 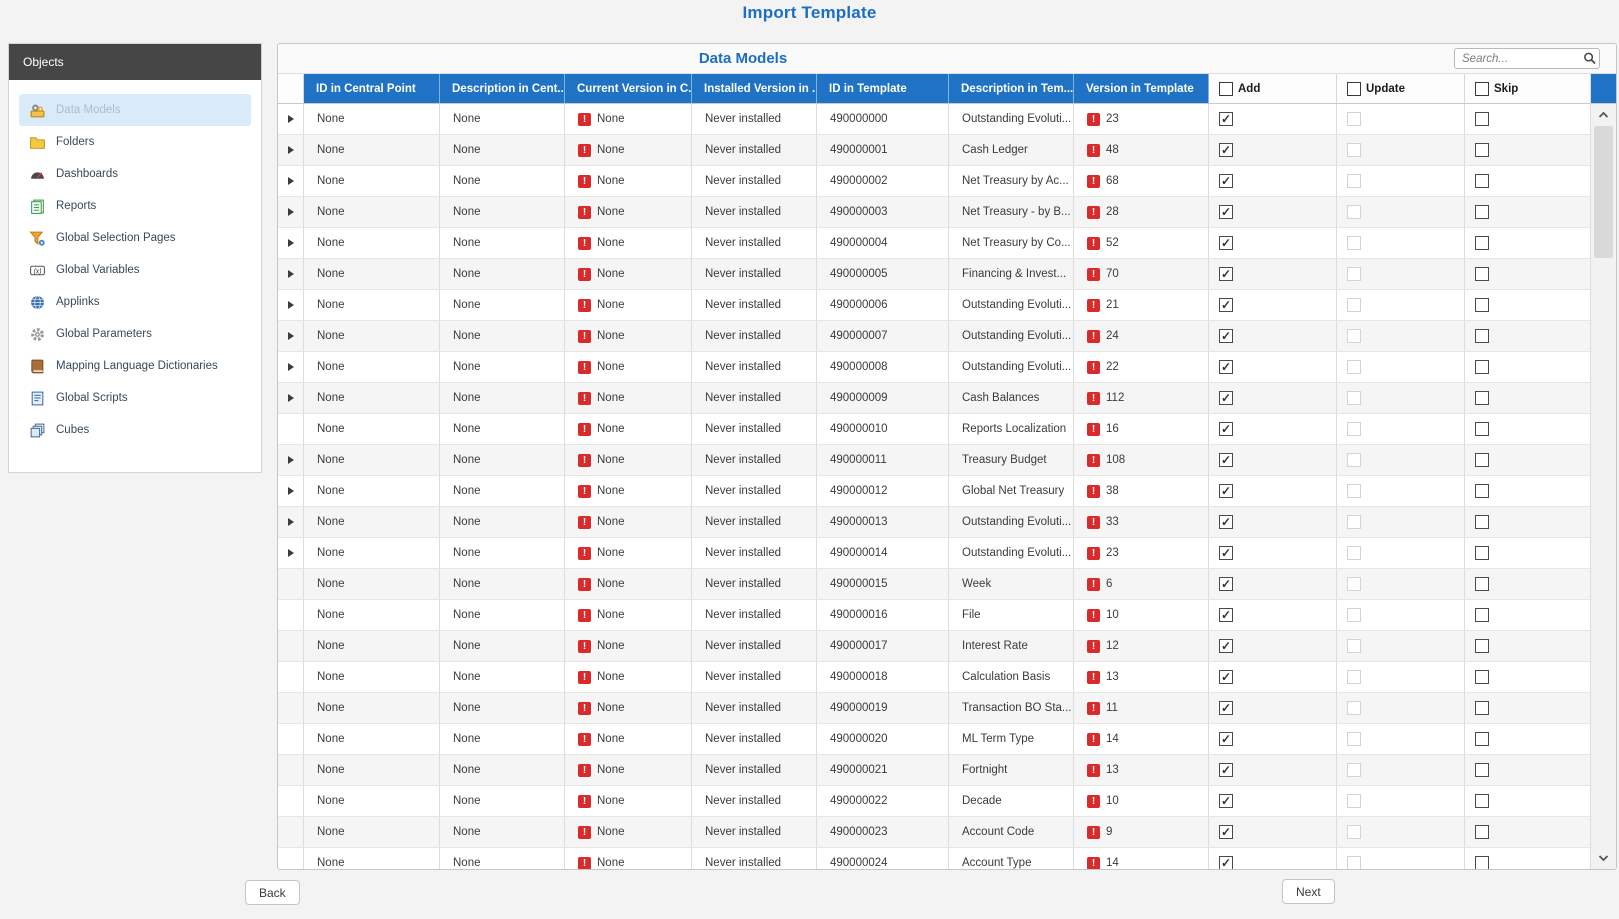 I want to click on sidebar-item-global-parameters: Global Parameters, so click(x=135, y=334).